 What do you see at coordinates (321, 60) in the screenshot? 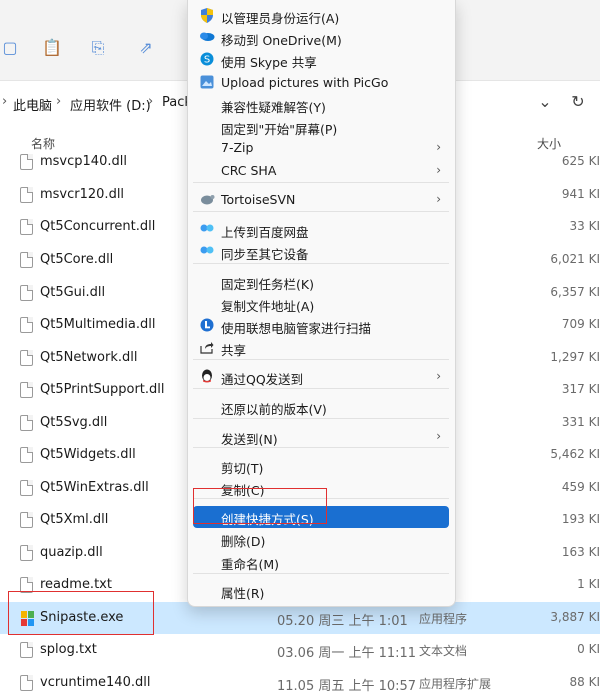
I see `menu-item: S 使用 Skype 共享` at bounding box center [321, 60].